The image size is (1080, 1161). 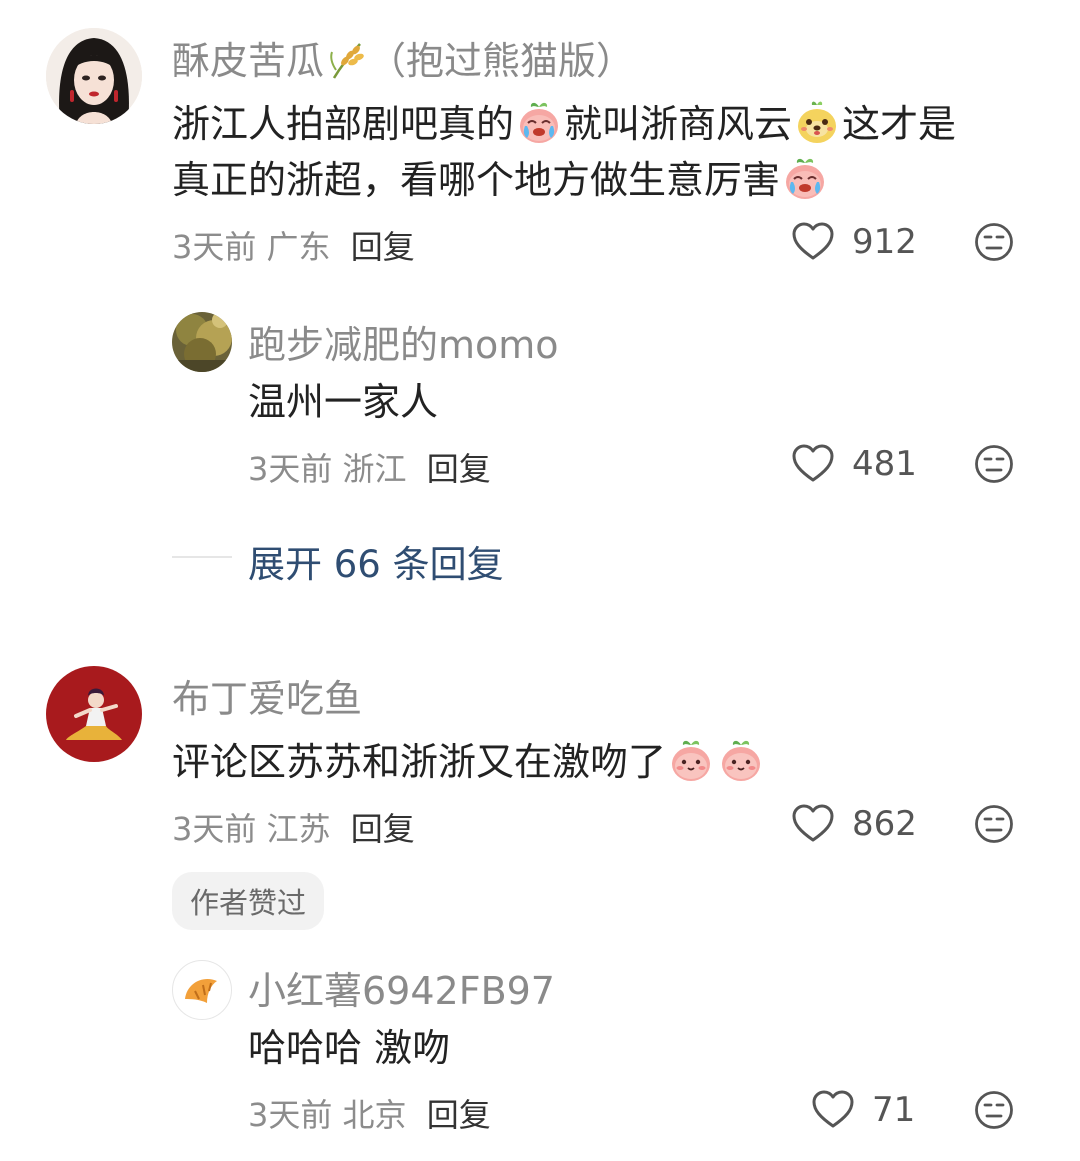 I want to click on reply-username: 小红薯6942FB97, so click(x=401, y=987).